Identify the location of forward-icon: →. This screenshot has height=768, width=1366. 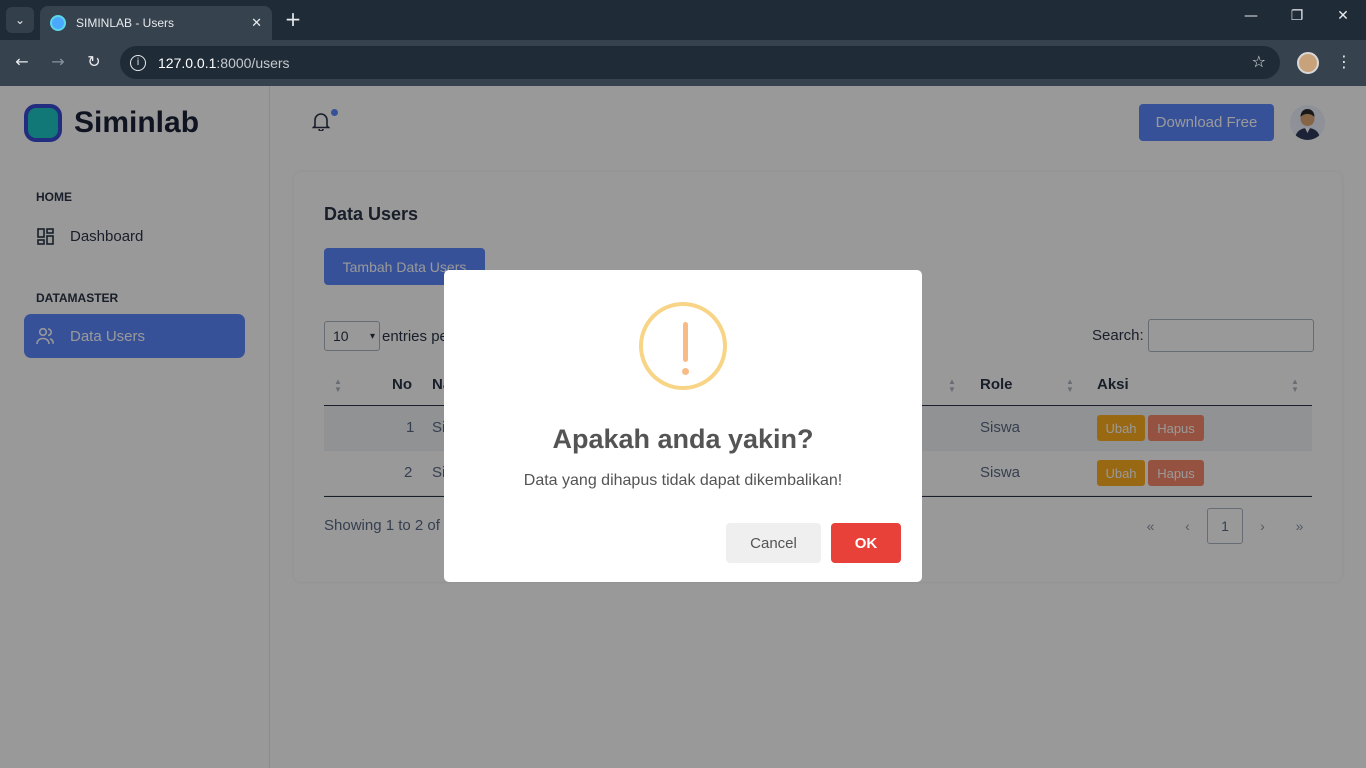
(58, 61).